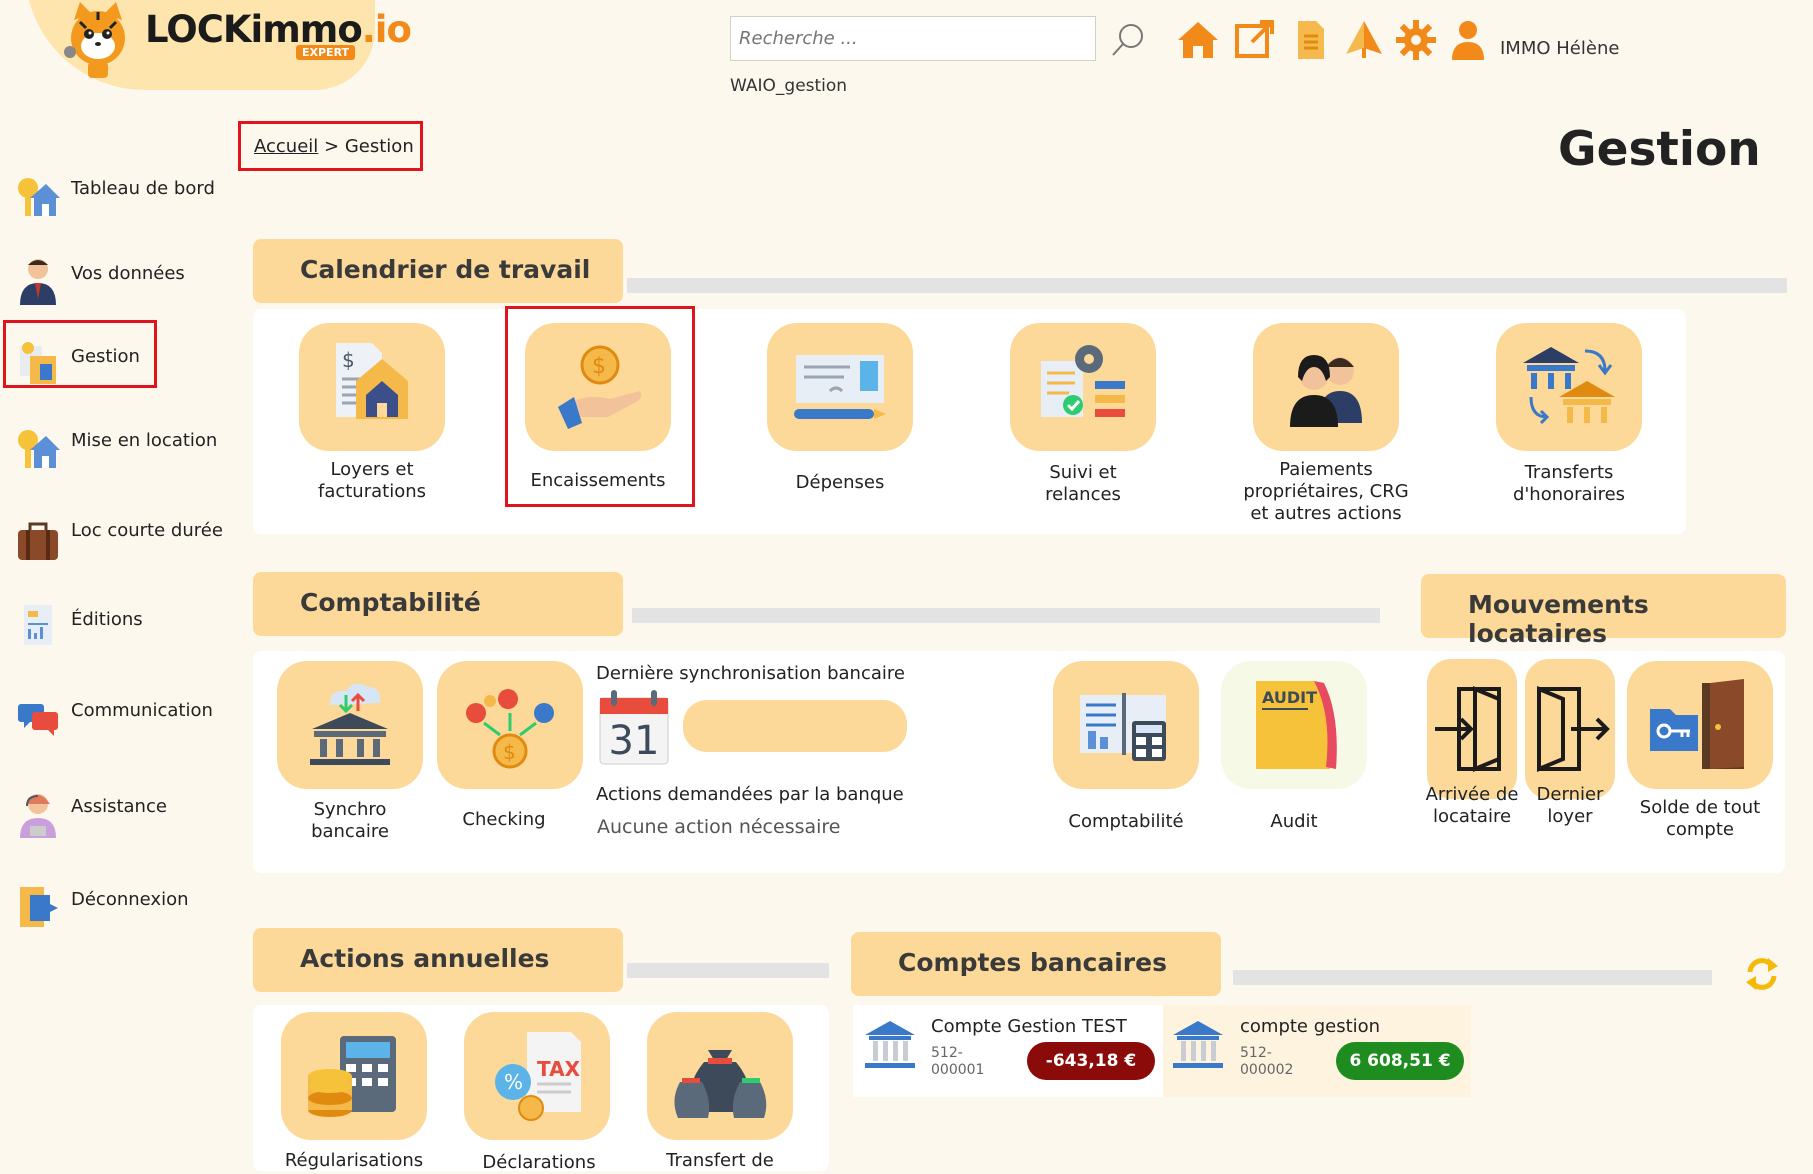 This screenshot has height=1174, width=1813. I want to click on tile-transfert, so click(720, 1076).